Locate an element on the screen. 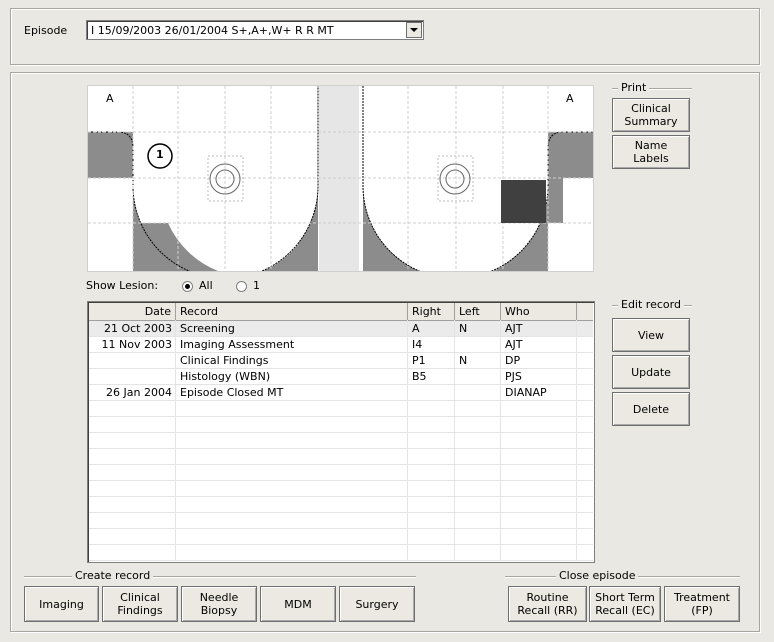 Image resolution: width=774 pixels, height=642 pixels. routine-recall-button: Routine Recall (RR) is located at coordinates (547, 604).